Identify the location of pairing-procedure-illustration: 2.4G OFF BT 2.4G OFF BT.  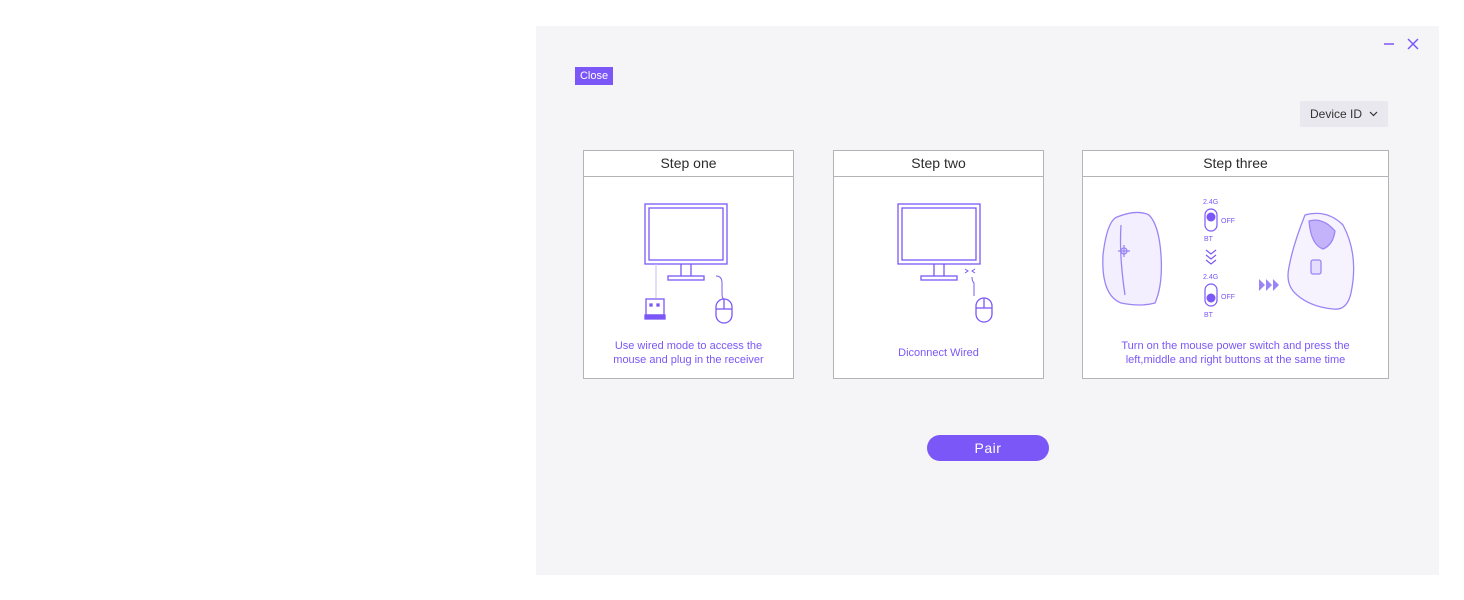
(1228, 259).